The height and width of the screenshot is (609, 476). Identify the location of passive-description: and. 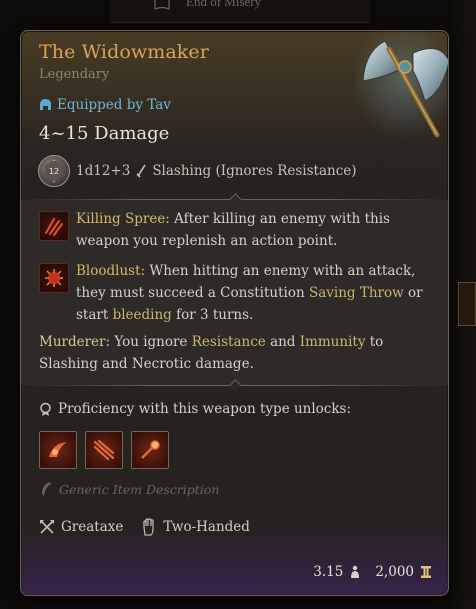
(283, 342).